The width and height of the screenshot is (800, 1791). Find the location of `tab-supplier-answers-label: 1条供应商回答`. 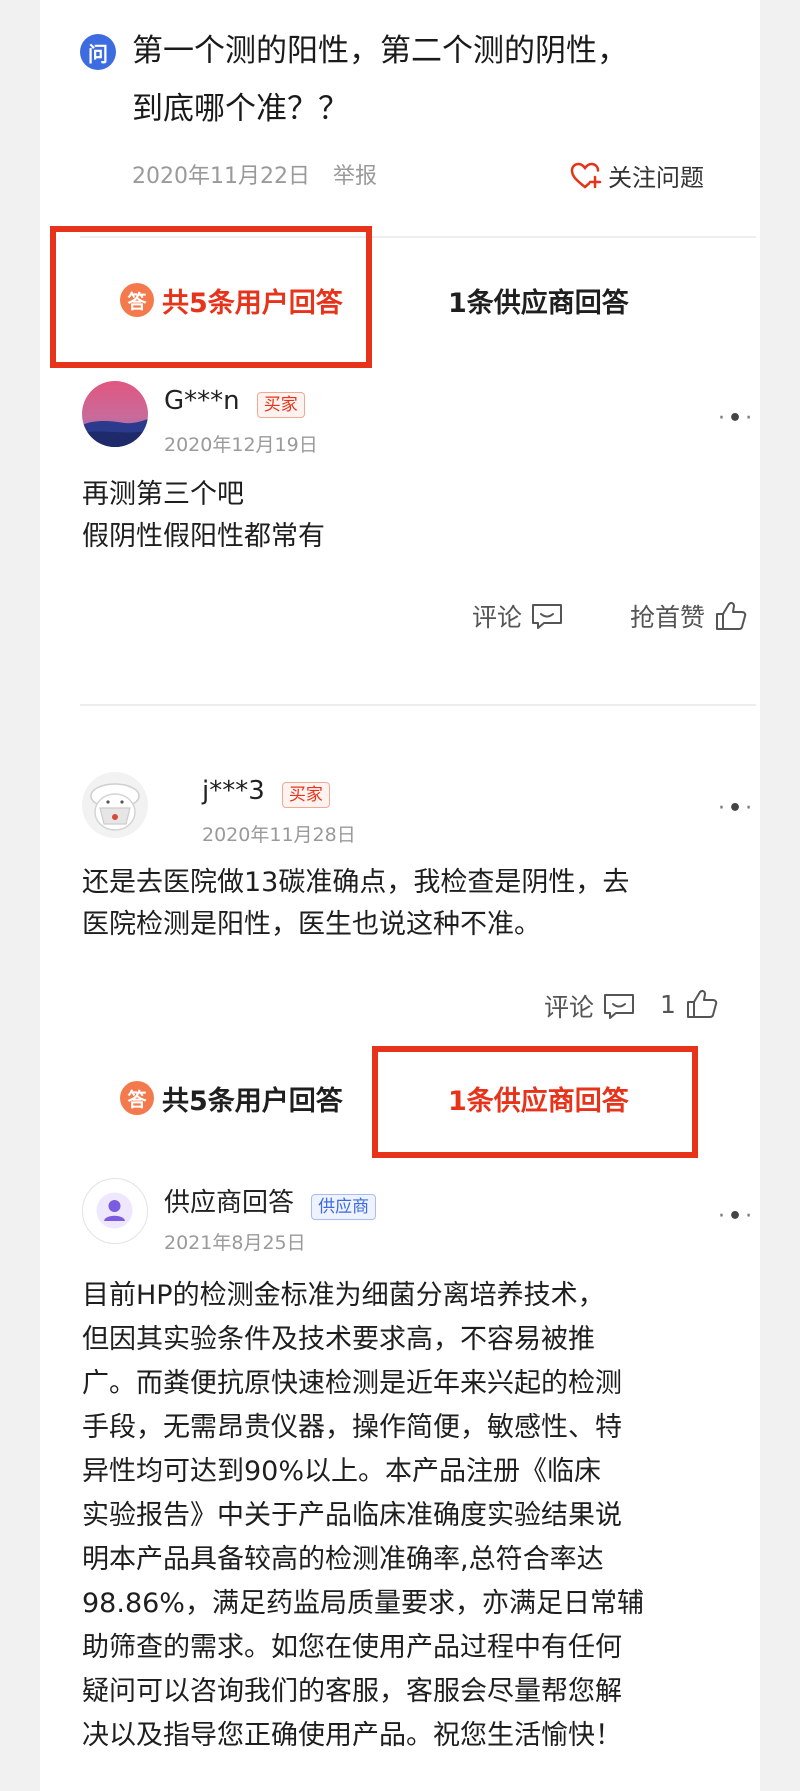

tab-supplier-answers-label: 1条供应商回答 is located at coordinates (538, 303).